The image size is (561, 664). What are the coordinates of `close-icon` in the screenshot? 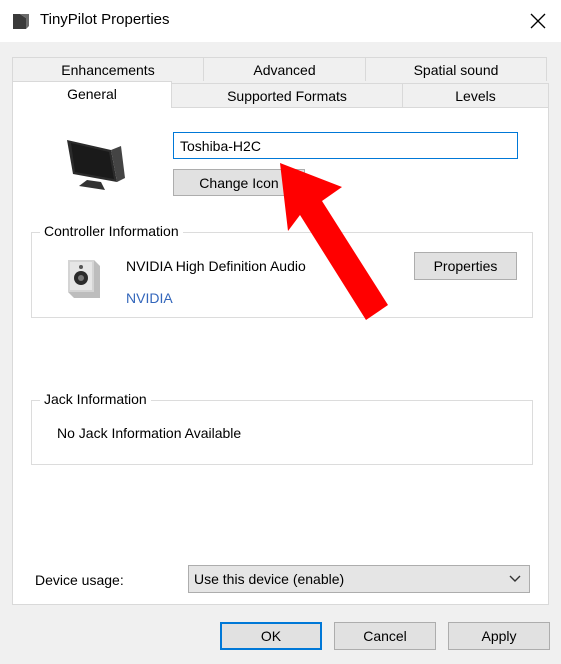 It's located at (538, 21).